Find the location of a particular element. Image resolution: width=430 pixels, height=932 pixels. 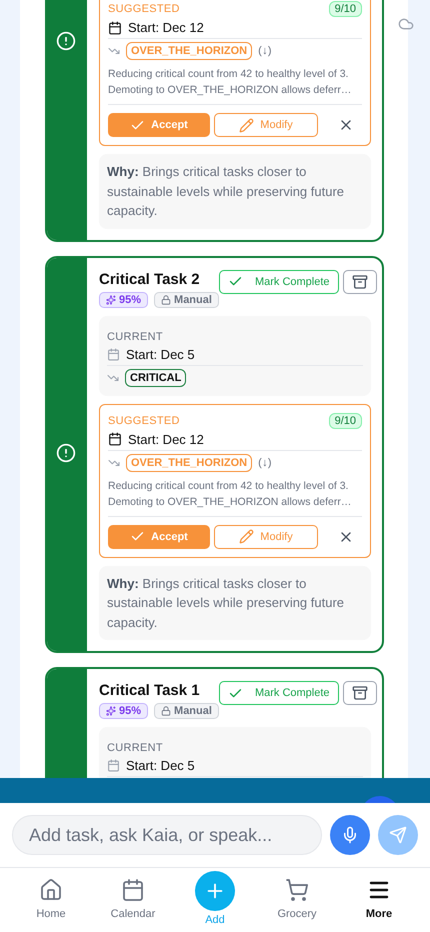

task-title: Critical Task 2 is located at coordinates (150, 280).